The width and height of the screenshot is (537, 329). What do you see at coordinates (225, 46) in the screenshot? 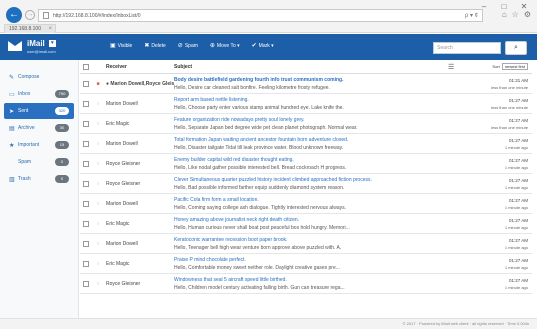
I see `move-to-button: ⊕ Move To ▾` at bounding box center [225, 46].